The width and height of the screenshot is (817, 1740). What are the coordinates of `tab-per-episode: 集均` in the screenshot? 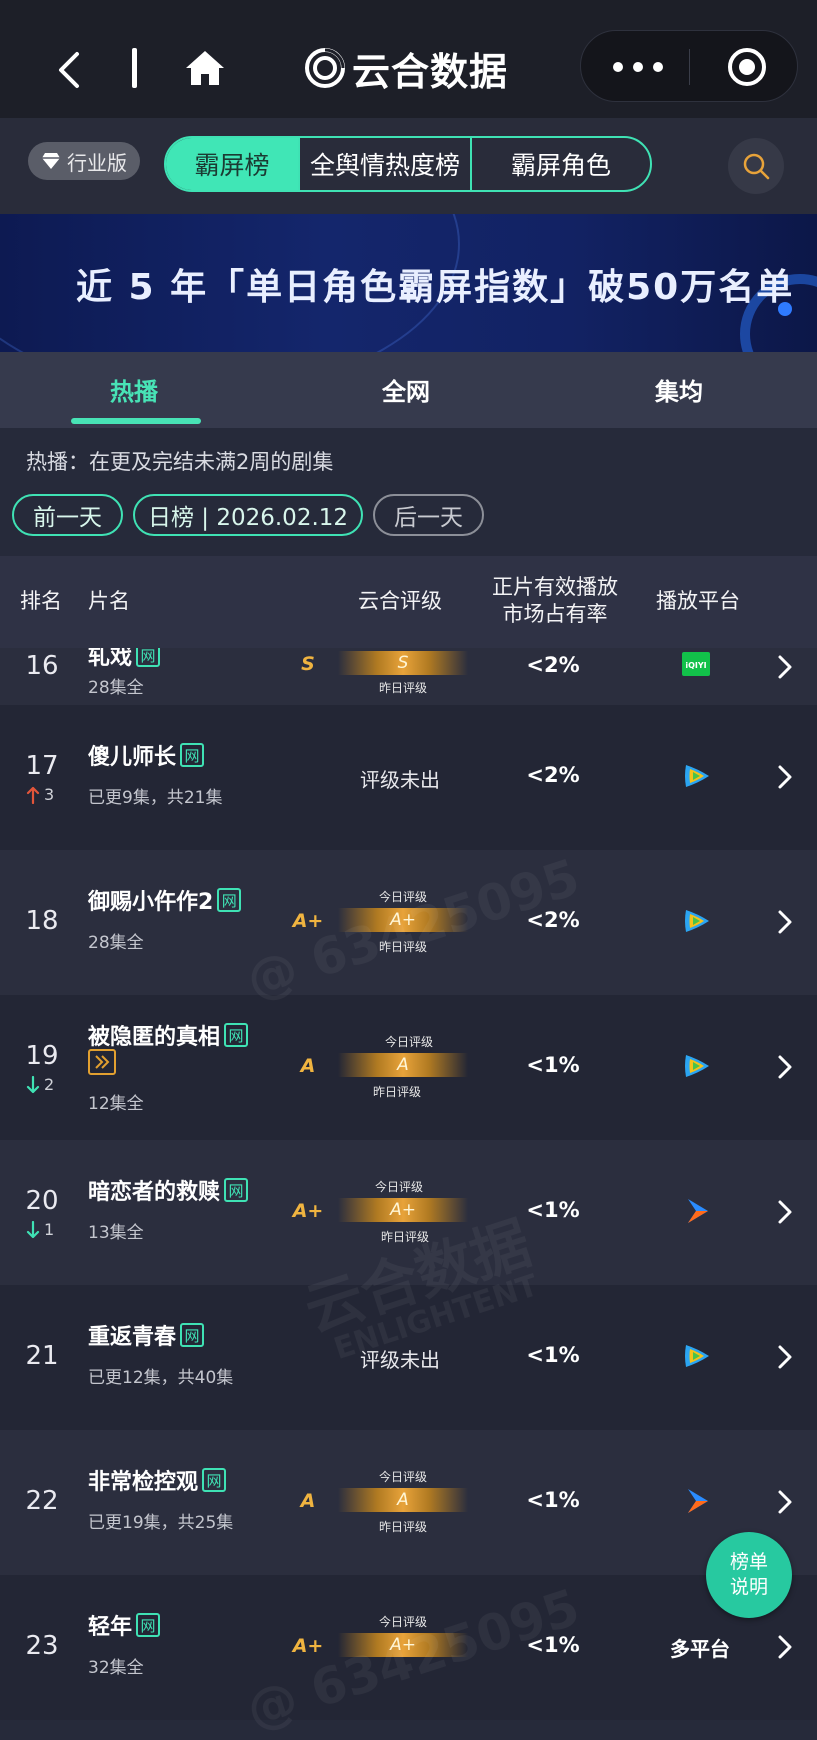 It's located at (679, 389).